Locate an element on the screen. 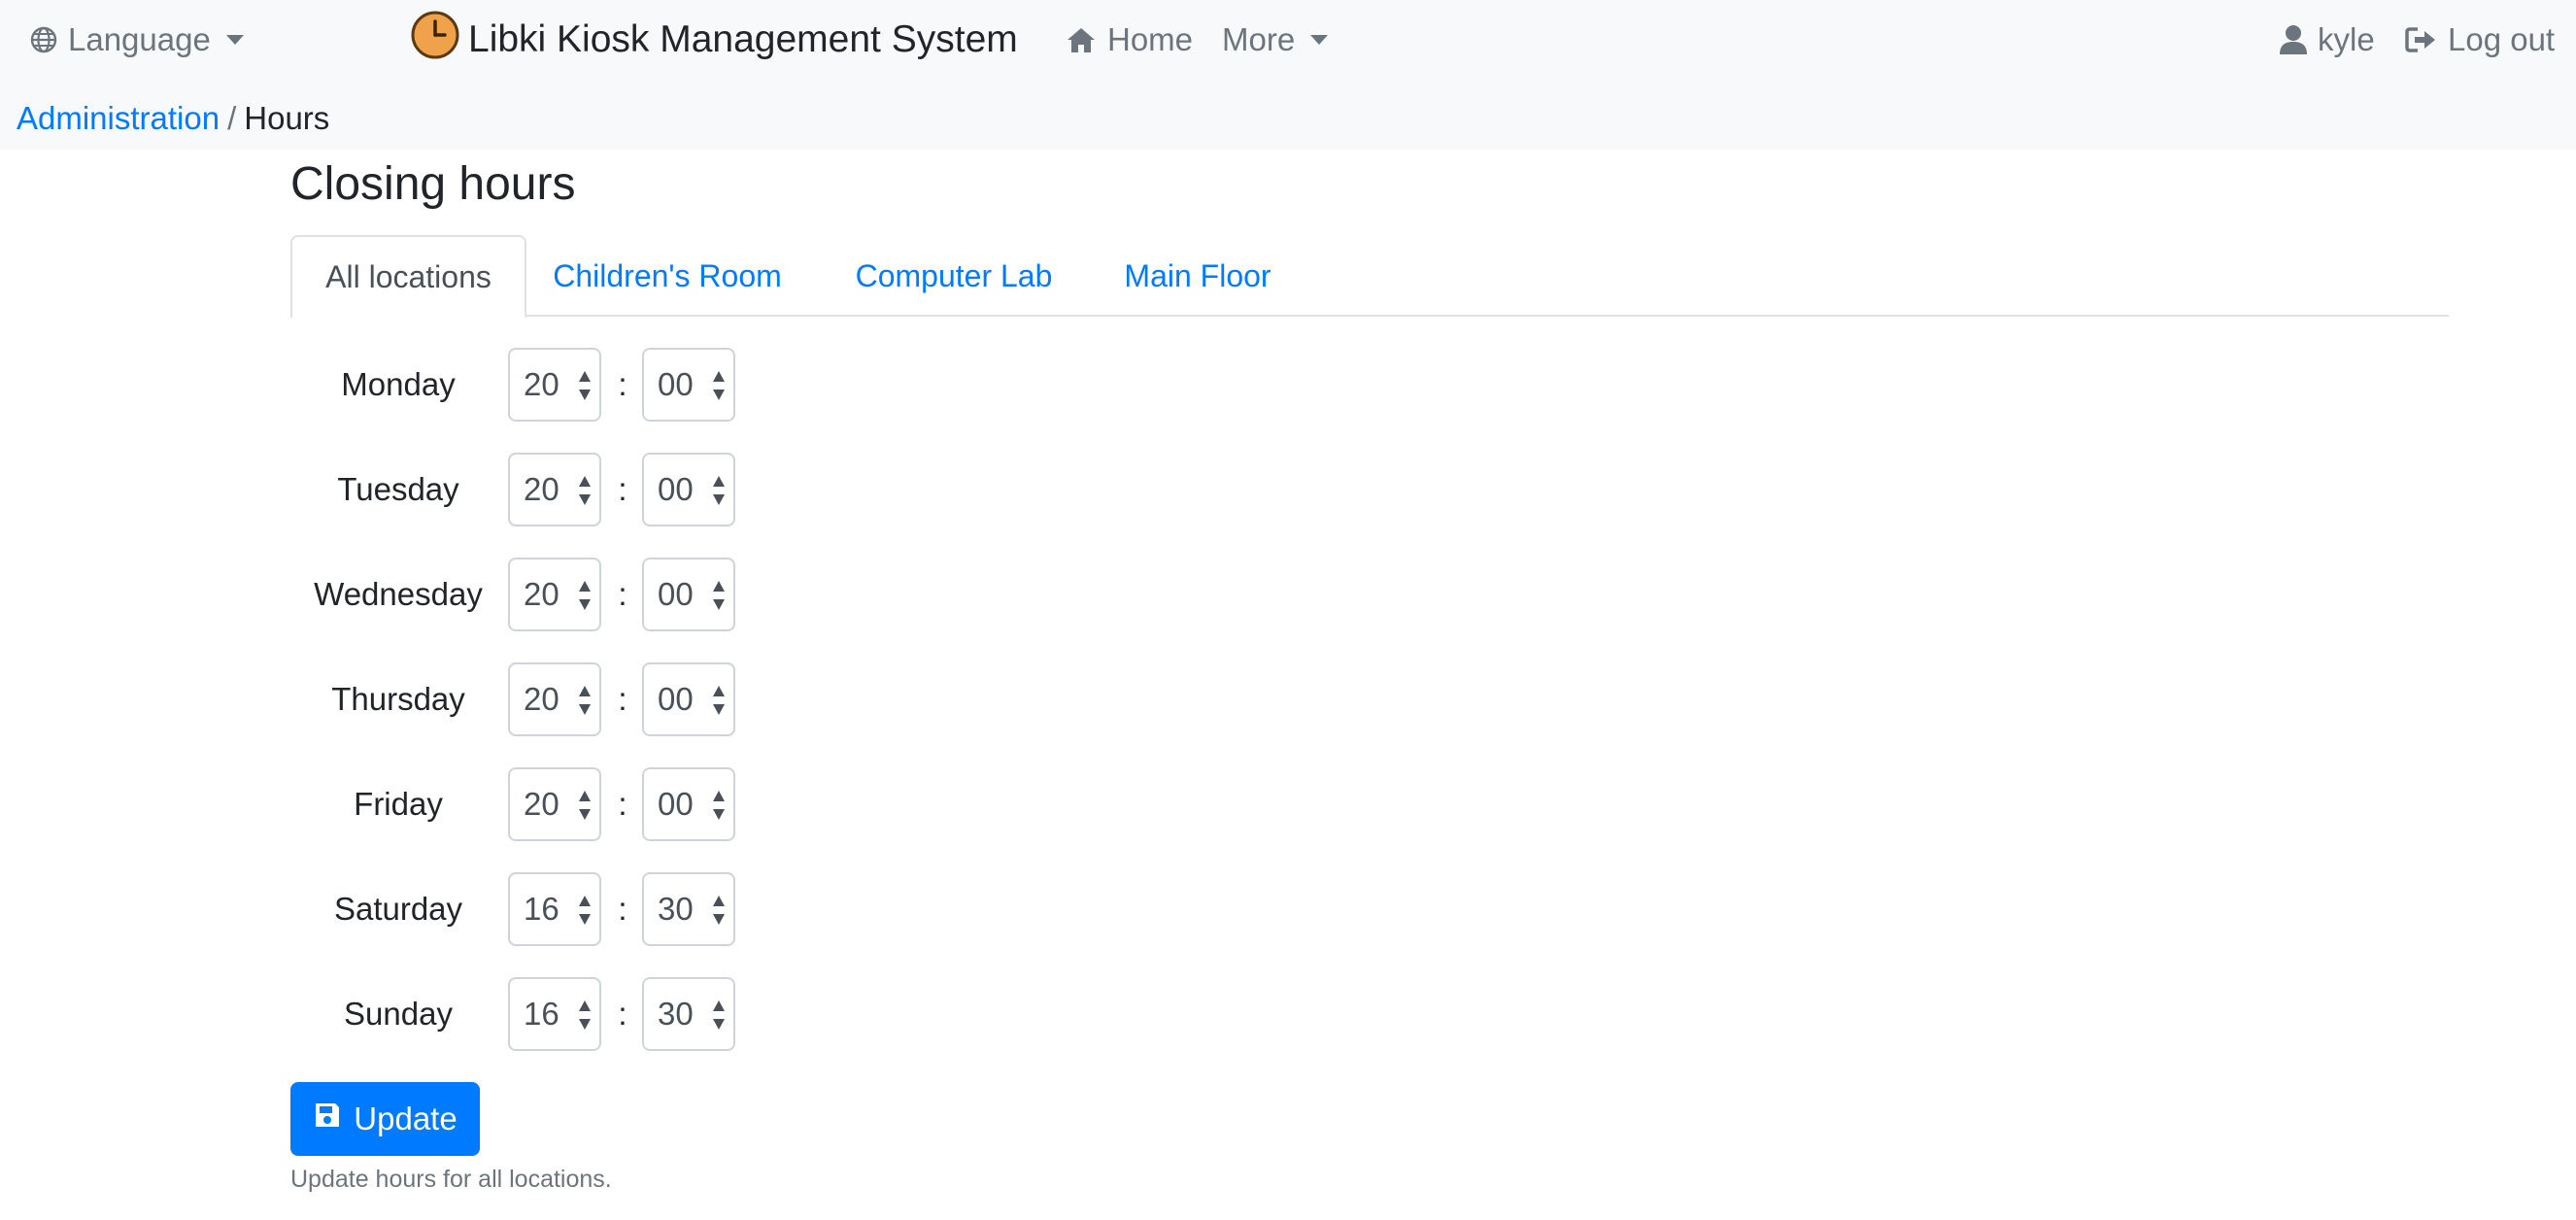 The height and width of the screenshot is (1220, 2576). page-title: Closing hours is located at coordinates (433, 184).